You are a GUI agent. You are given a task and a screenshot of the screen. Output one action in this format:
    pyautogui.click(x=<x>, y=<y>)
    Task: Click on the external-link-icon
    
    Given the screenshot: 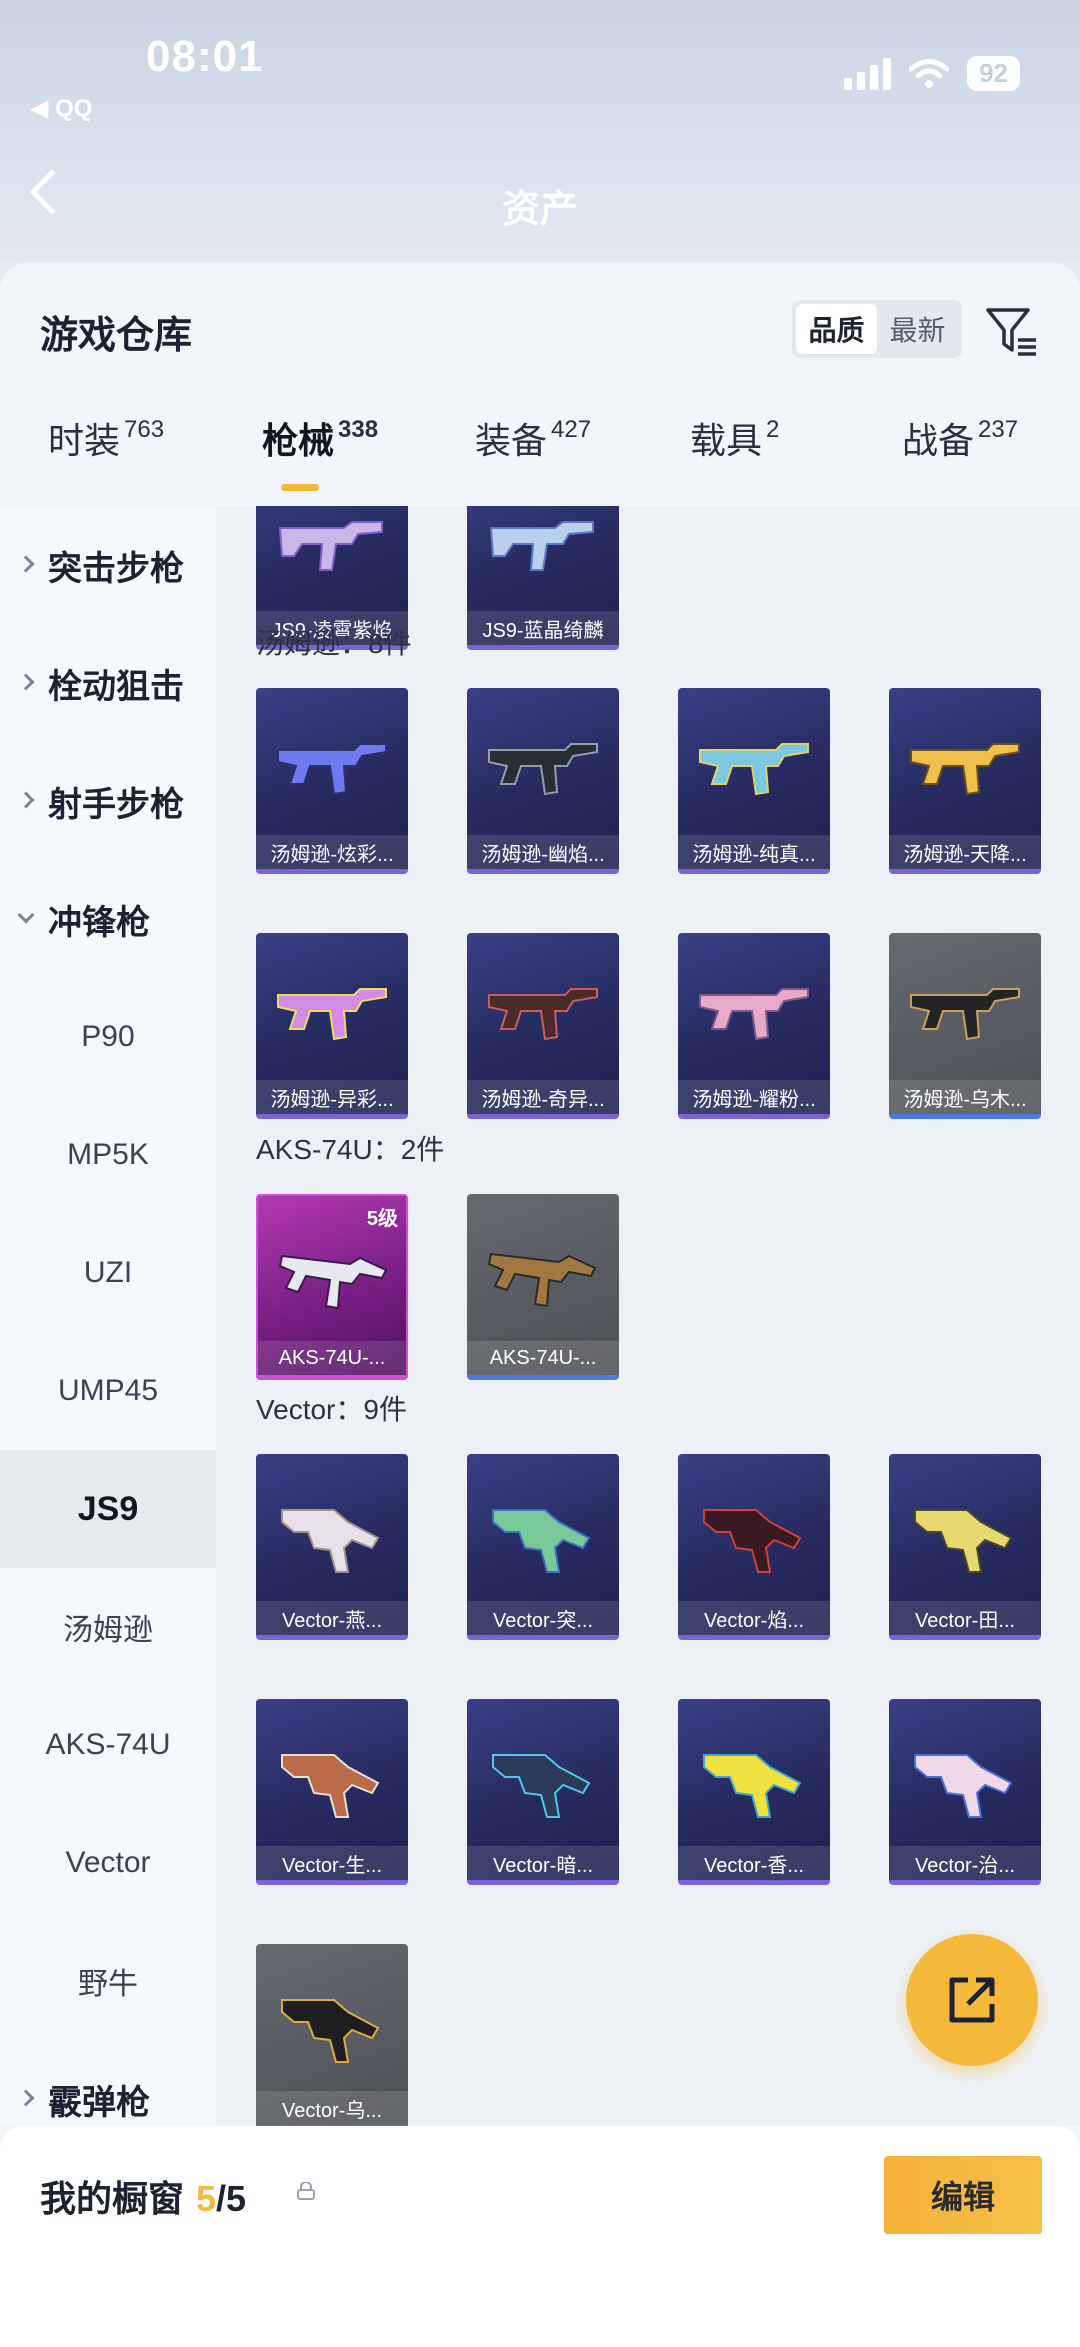 What is the action you would take?
    pyautogui.click(x=972, y=2000)
    